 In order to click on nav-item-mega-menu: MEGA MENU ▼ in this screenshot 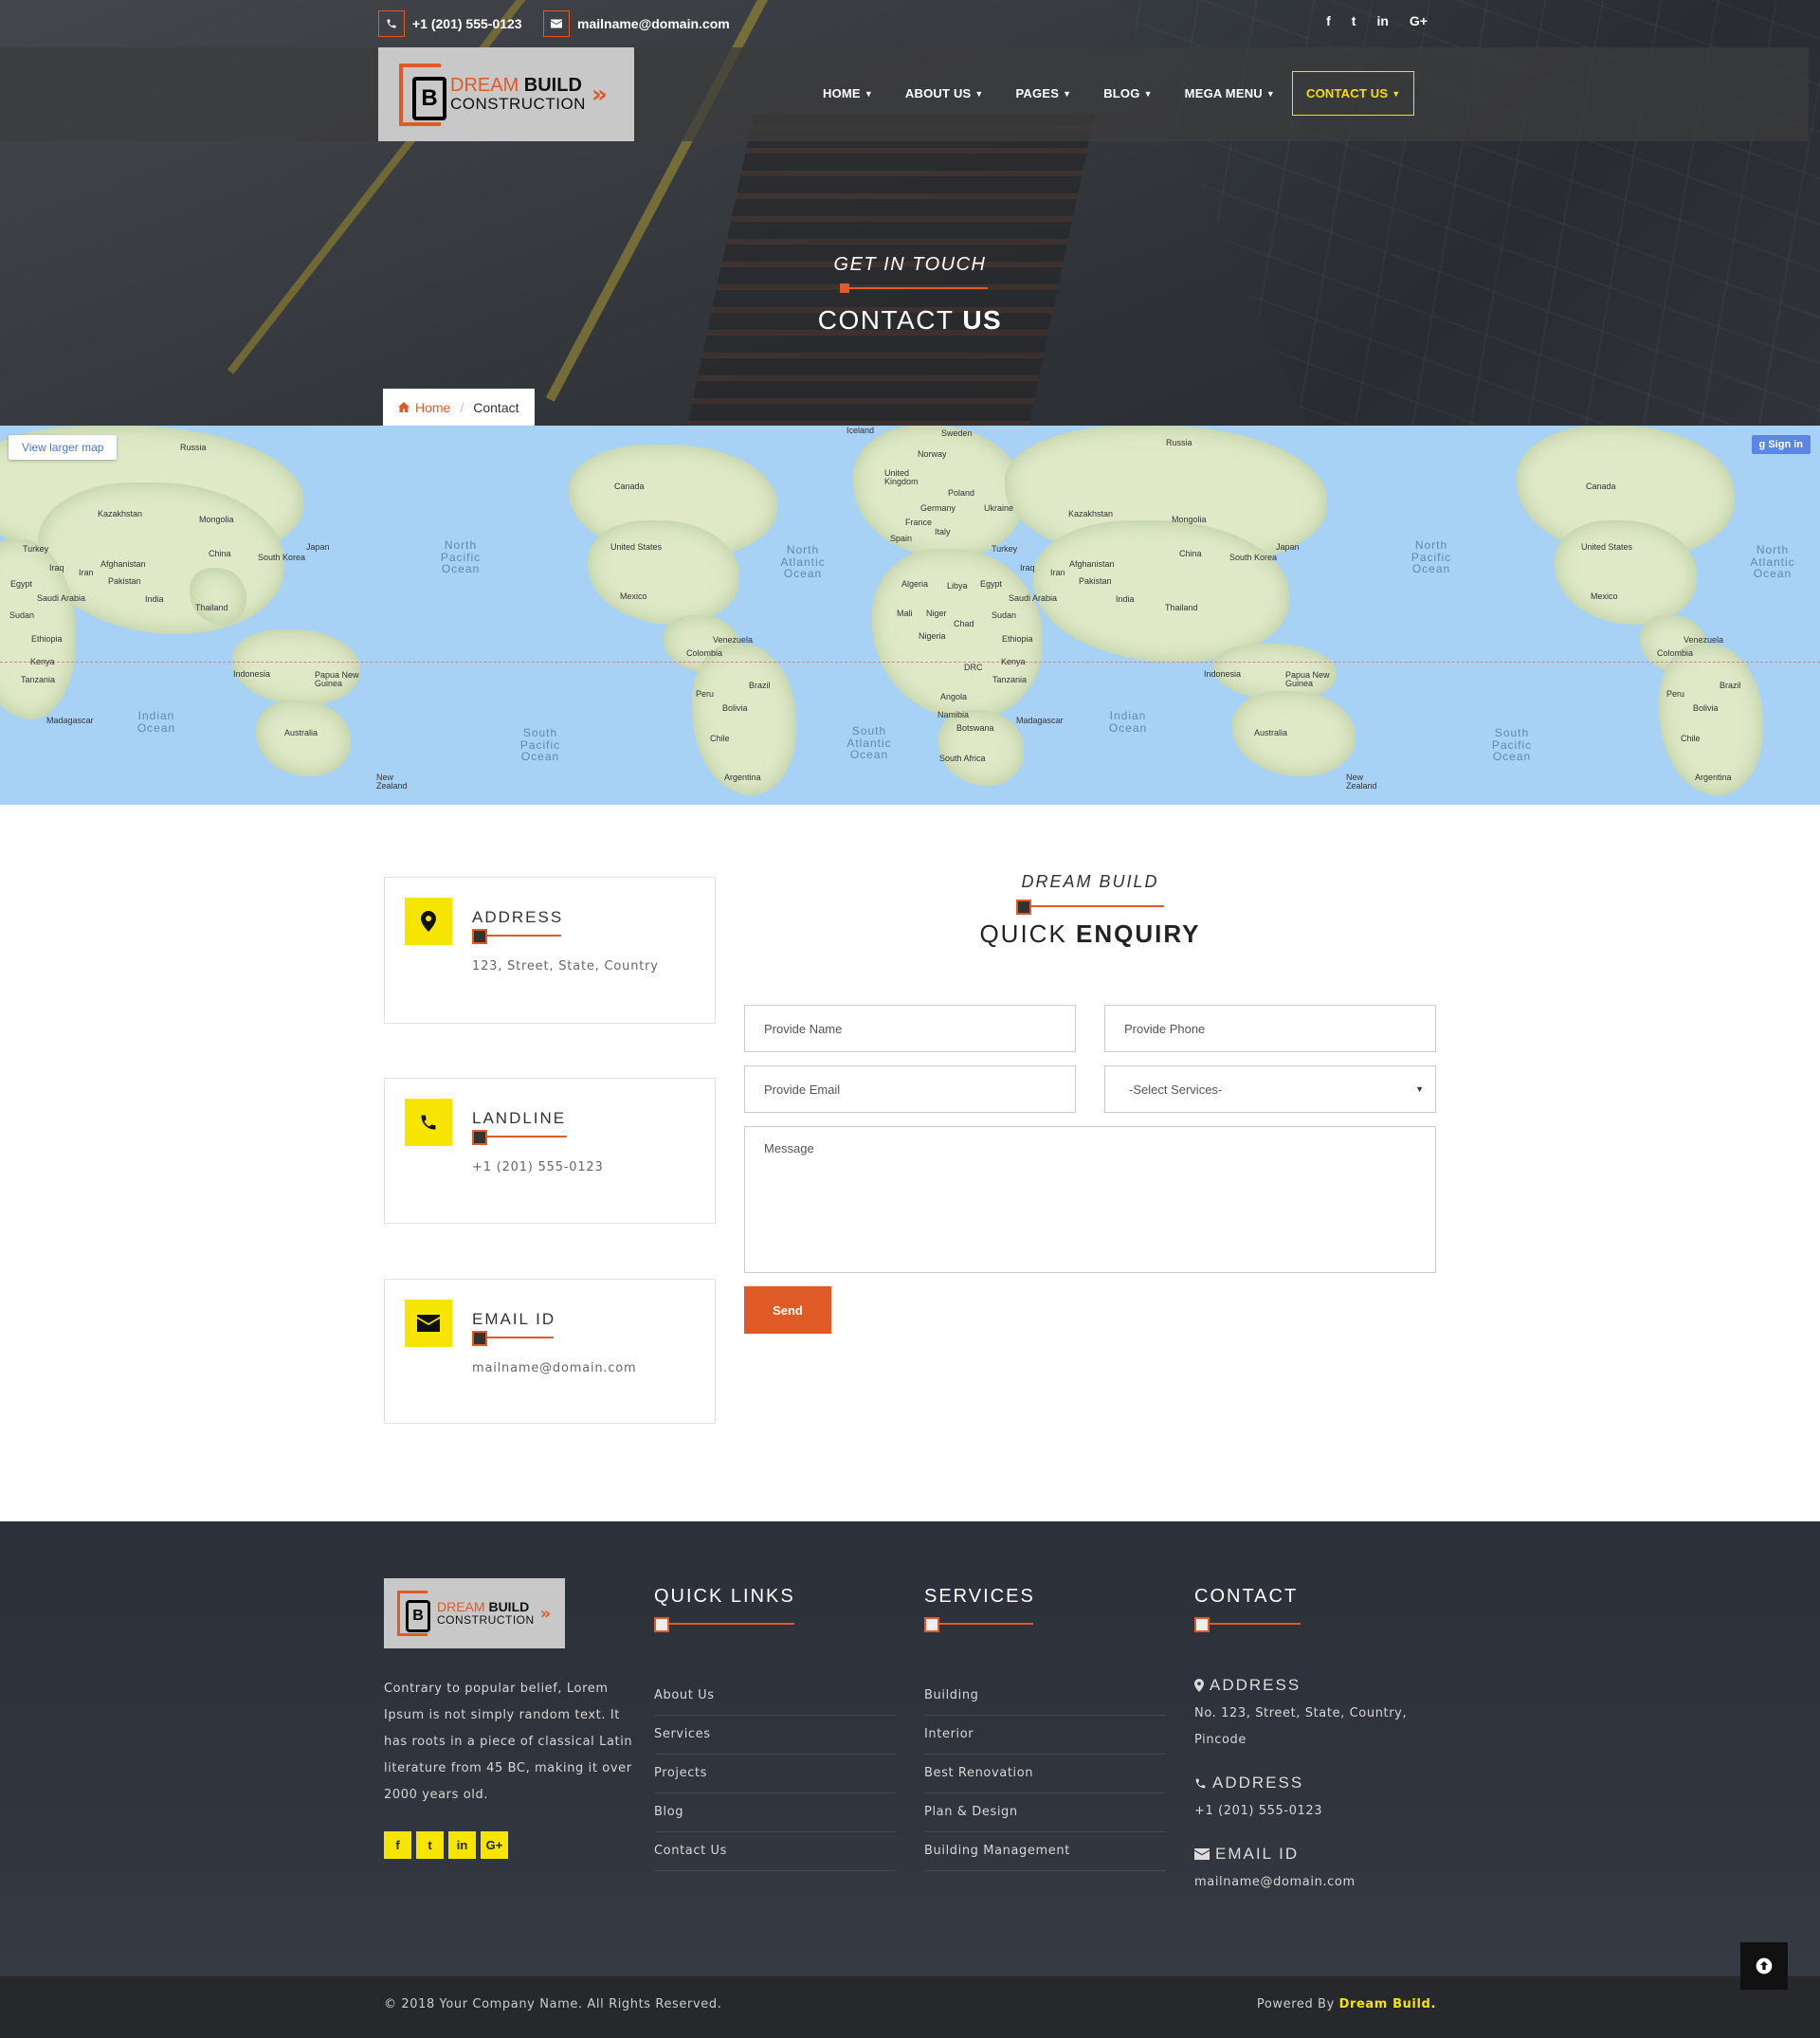, I will do `click(1230, 93)`.